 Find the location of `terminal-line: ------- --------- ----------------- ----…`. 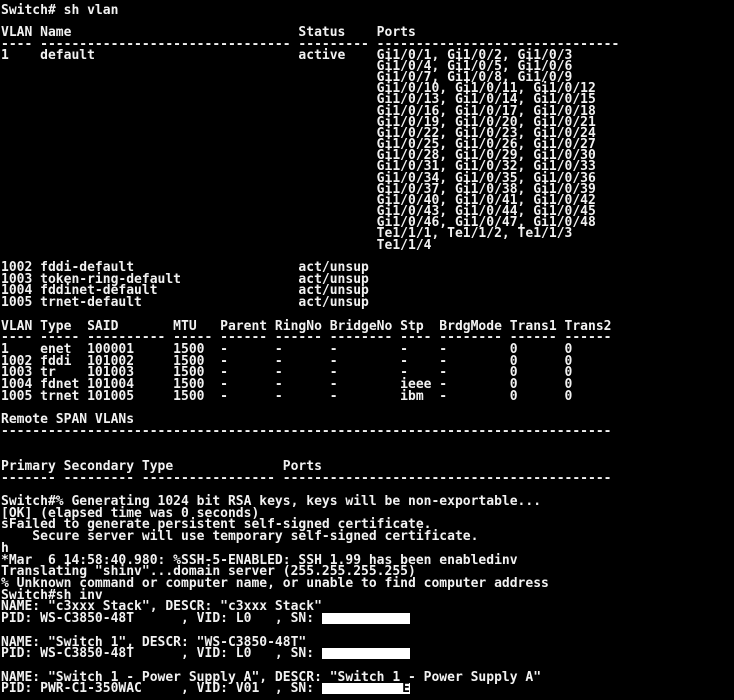

terminal-line: ------- --------- ----------------- ----… is located at coordinates (306, 478).